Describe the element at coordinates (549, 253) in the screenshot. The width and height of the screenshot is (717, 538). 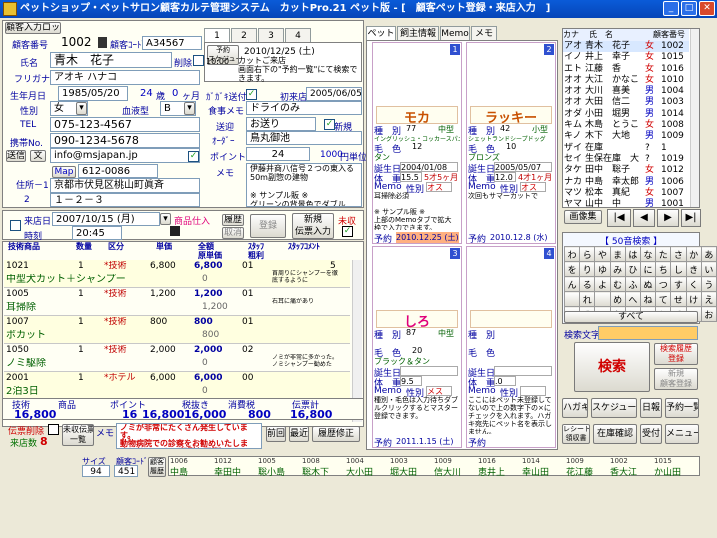
I see `pet-number: 4` at that location.